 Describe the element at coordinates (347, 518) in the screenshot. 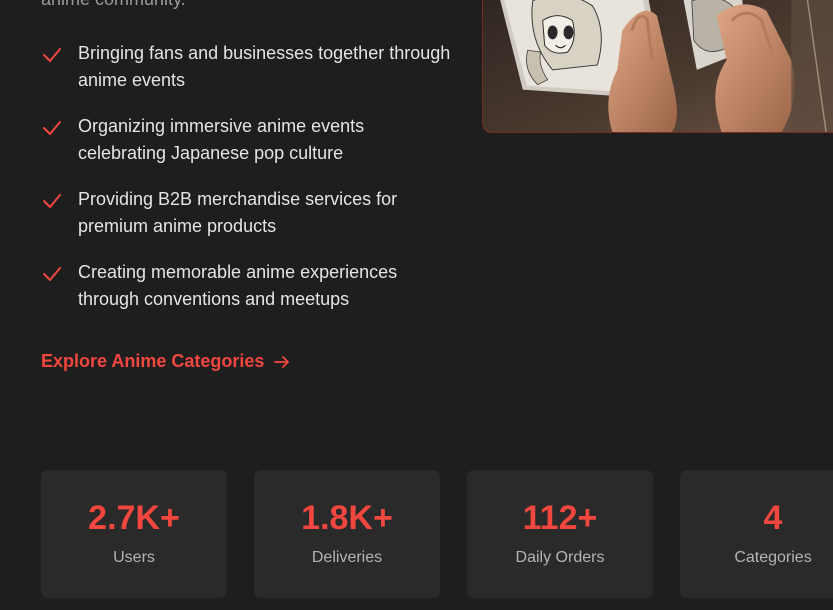

I see `stat-value: 1.8K+` at that location.